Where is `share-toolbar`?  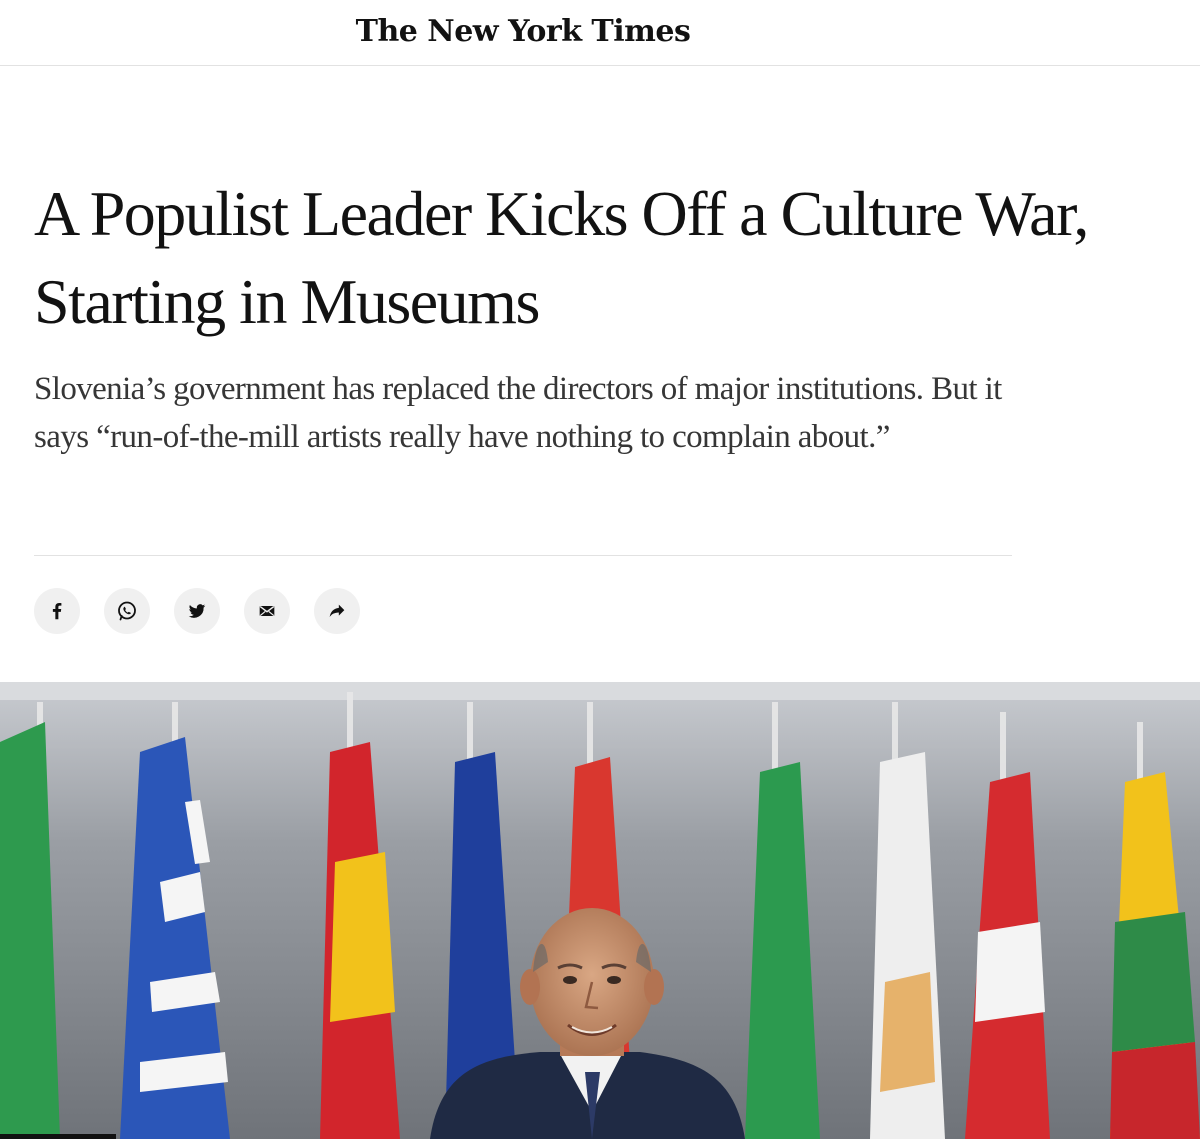
share-toolbar is located at coordinates (197, 611).